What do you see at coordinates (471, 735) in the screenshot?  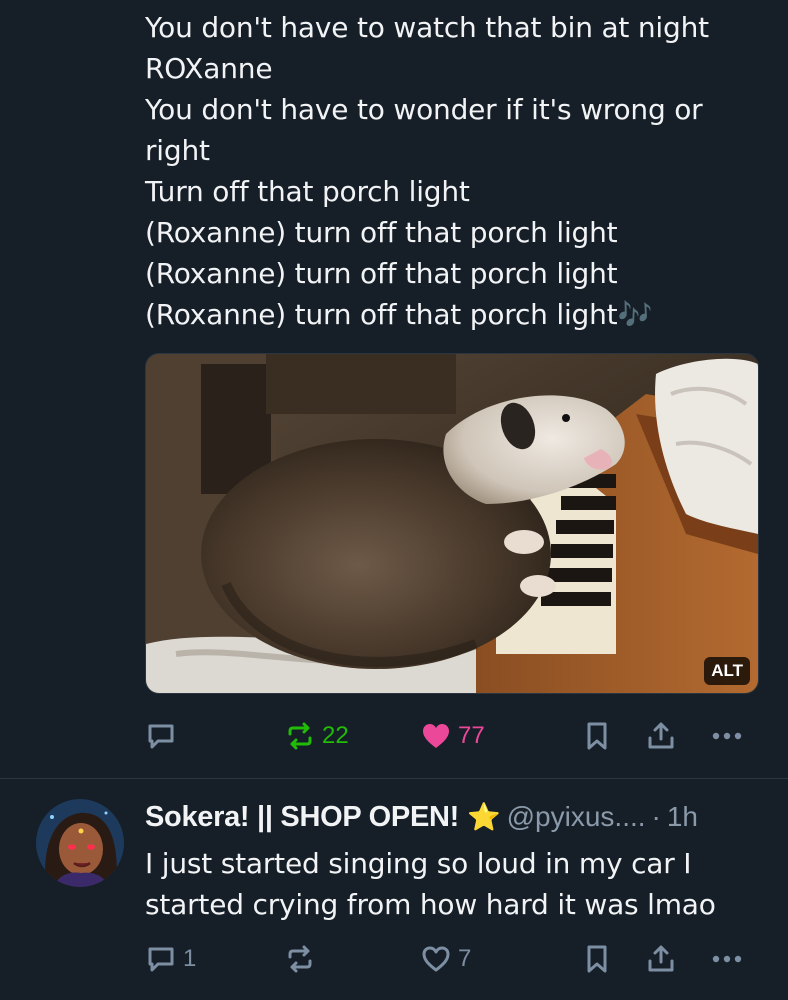 I see `like-count: 77` at bounding box center [471, 735].